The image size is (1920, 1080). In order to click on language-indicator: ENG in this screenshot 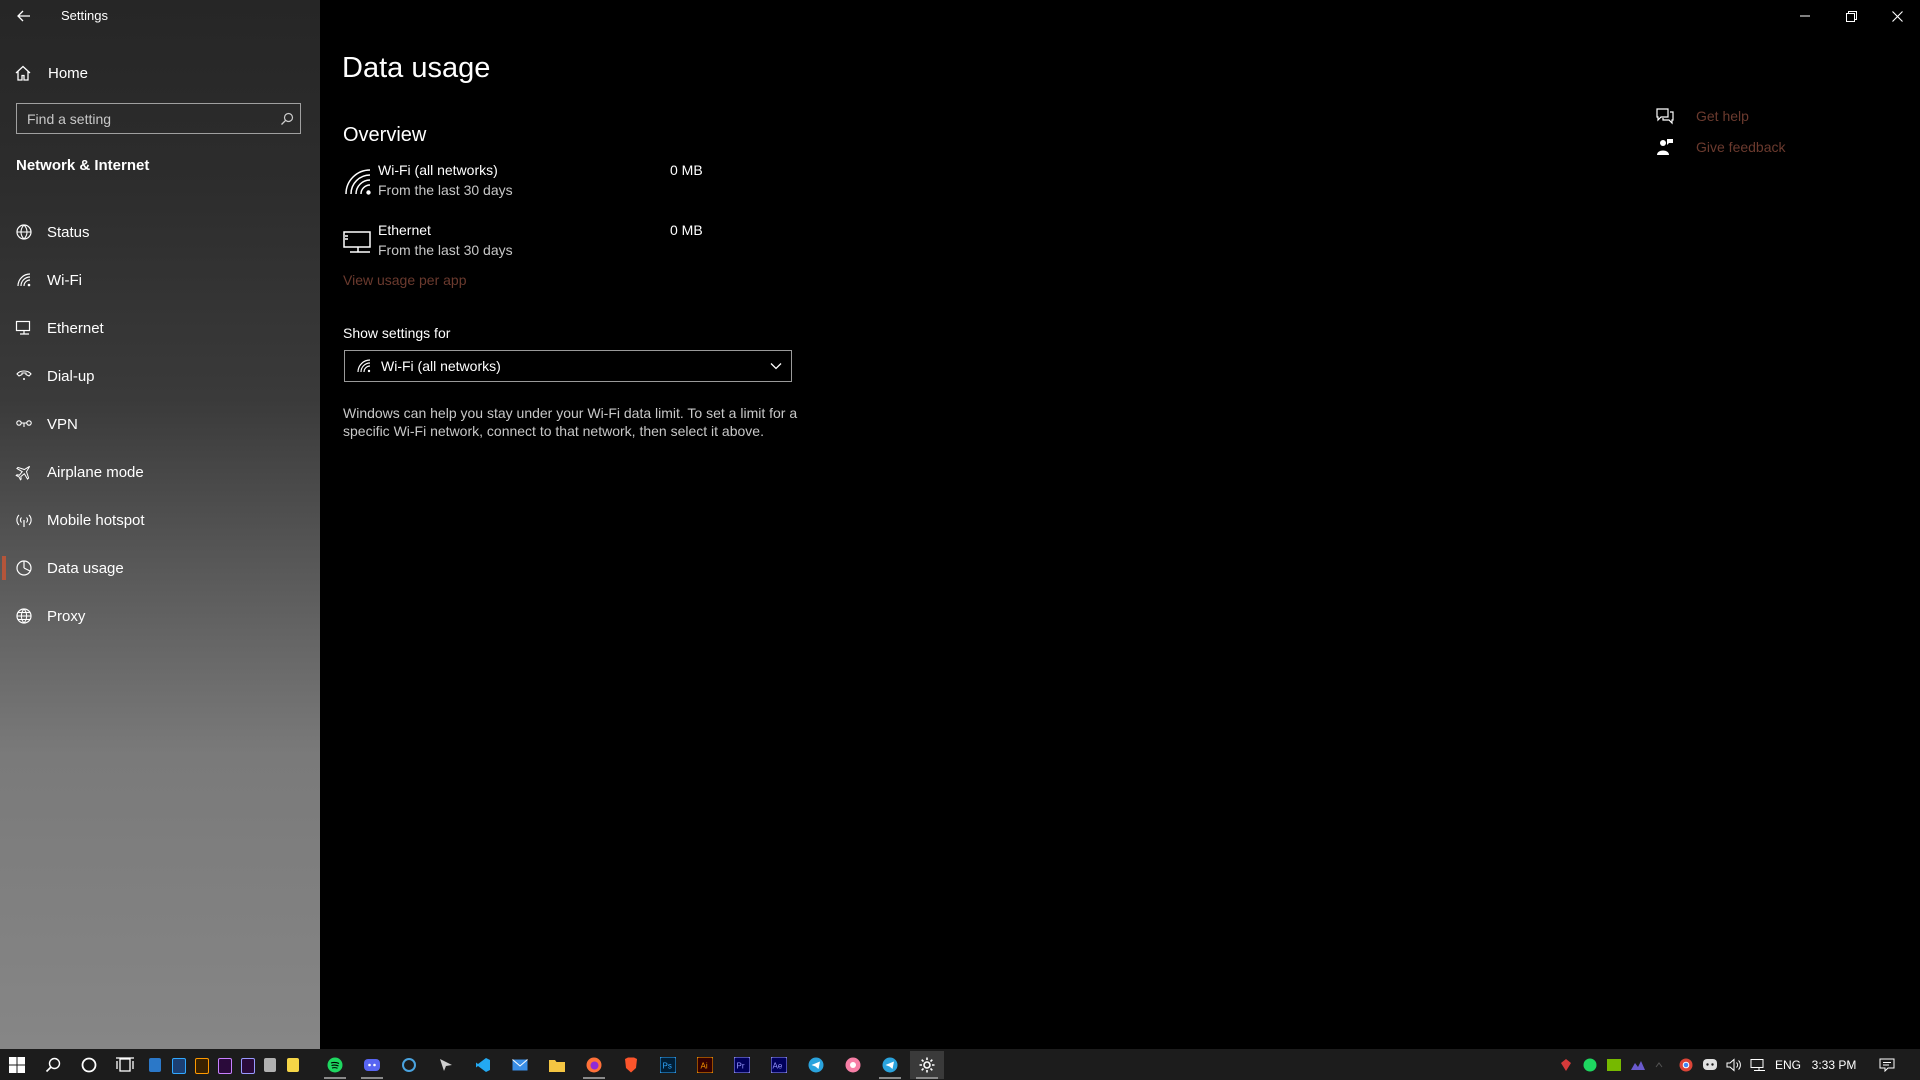, I will do `click(1788, 1064)`.